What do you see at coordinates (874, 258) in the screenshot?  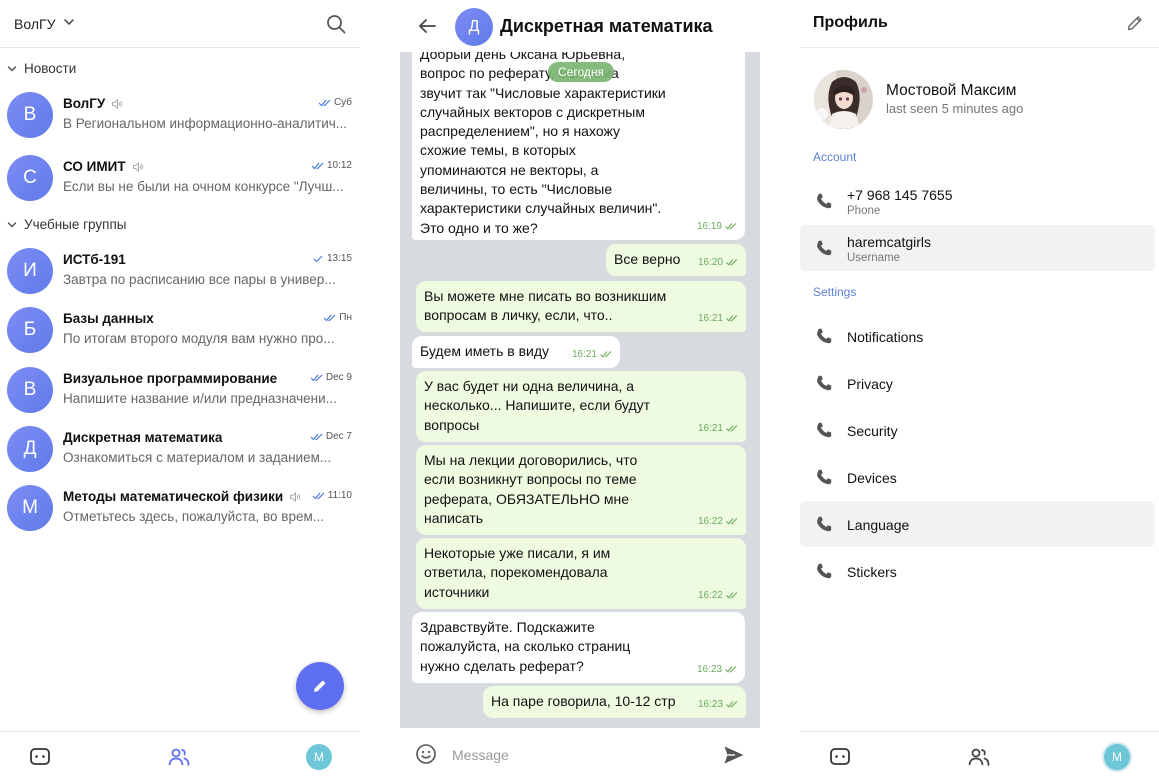 I see `username-label: Username` at bounding box center [874, 258].